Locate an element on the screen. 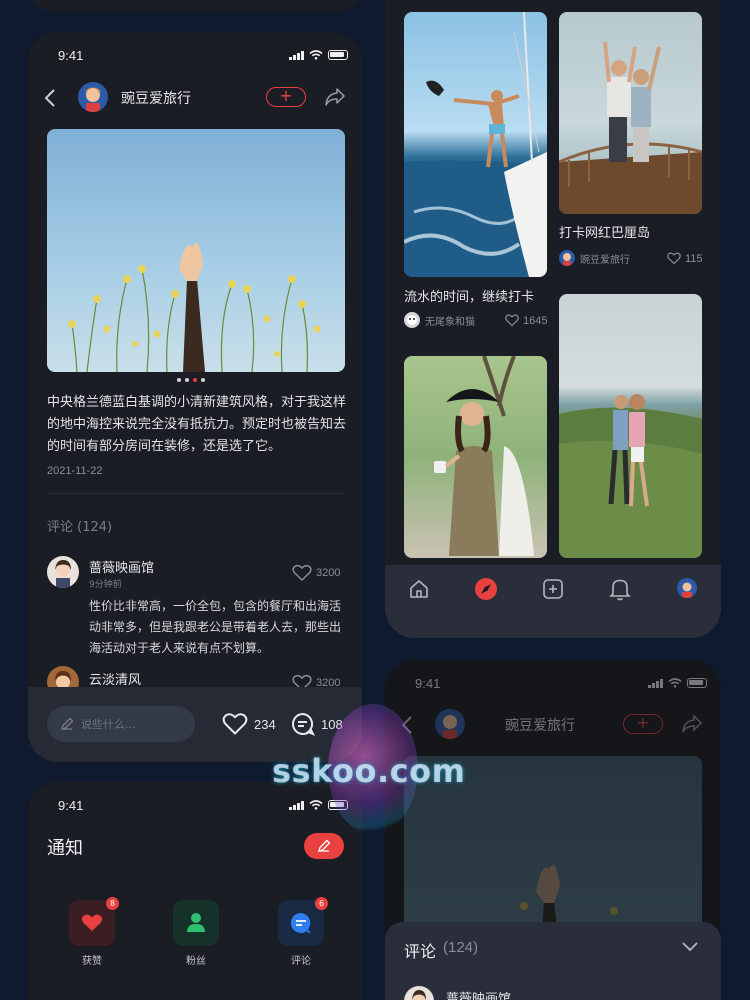 Image resolution: width=750 pixels, height=1000 pixels. comment-sheet: 评论 (124) 蔷薇映画馆 is located at coordinates (553, 961).